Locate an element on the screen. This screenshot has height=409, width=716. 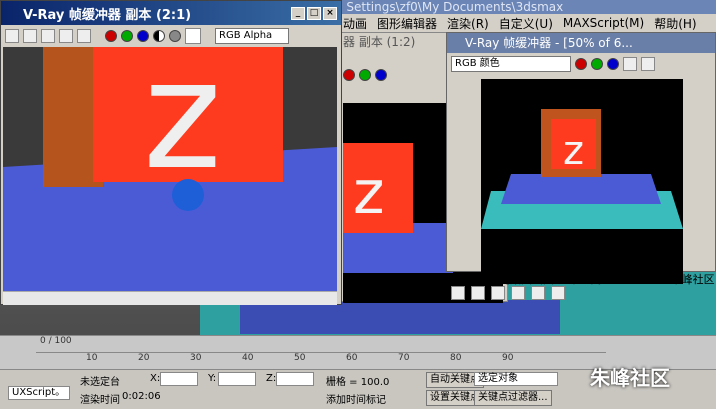
clear-icon is located at coordinates (84, 36).